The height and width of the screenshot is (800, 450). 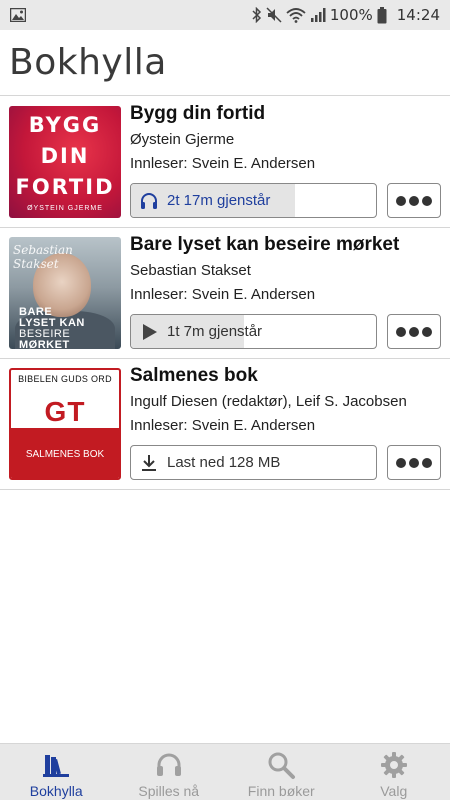 What do you see at coordinates (65, 208) in the screenshot?
I see `cover-author: ØYSTEIN GJERME` at bounding box center [65, 208].